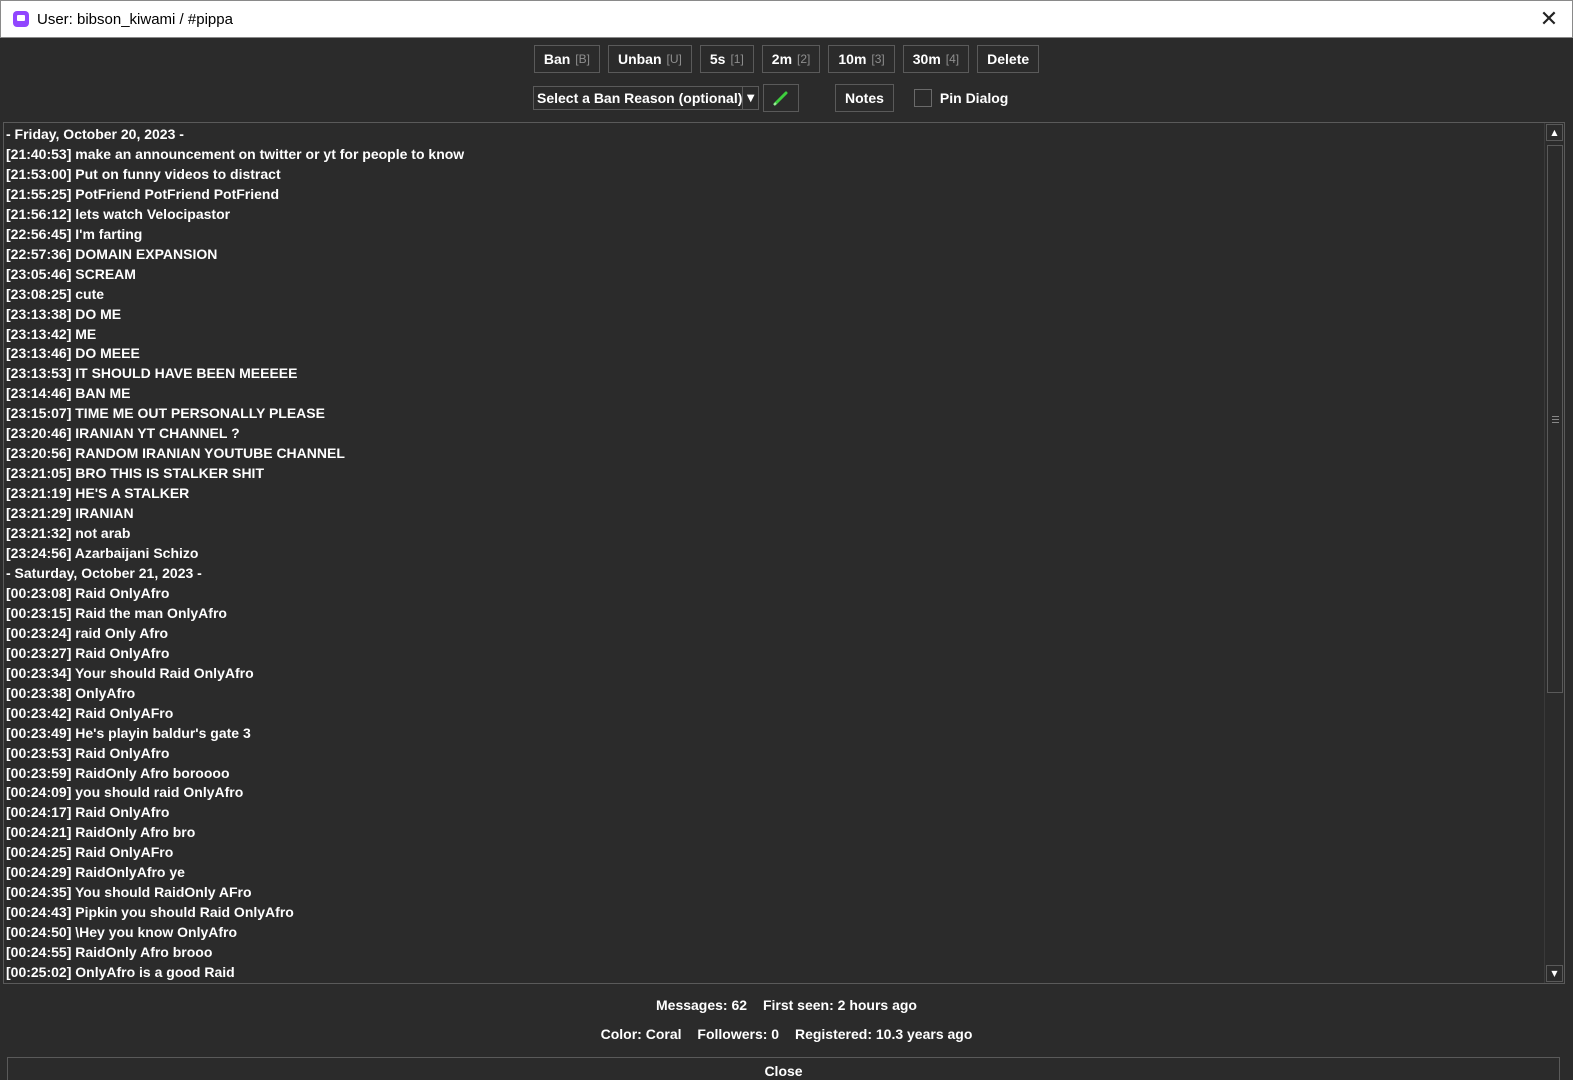 This screenshot has width=1573, height=1080. What do you see at coordinates (804, 59) in the screenshot?
I see `timeout-2m-shortcut: [2]` at bounding box center [804, 59].